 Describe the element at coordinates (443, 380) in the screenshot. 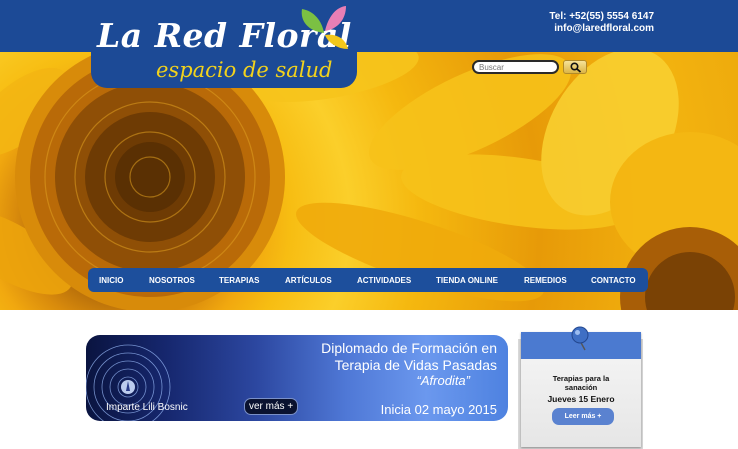

I see `banner-title-line3: “Afrodita”` at that location.